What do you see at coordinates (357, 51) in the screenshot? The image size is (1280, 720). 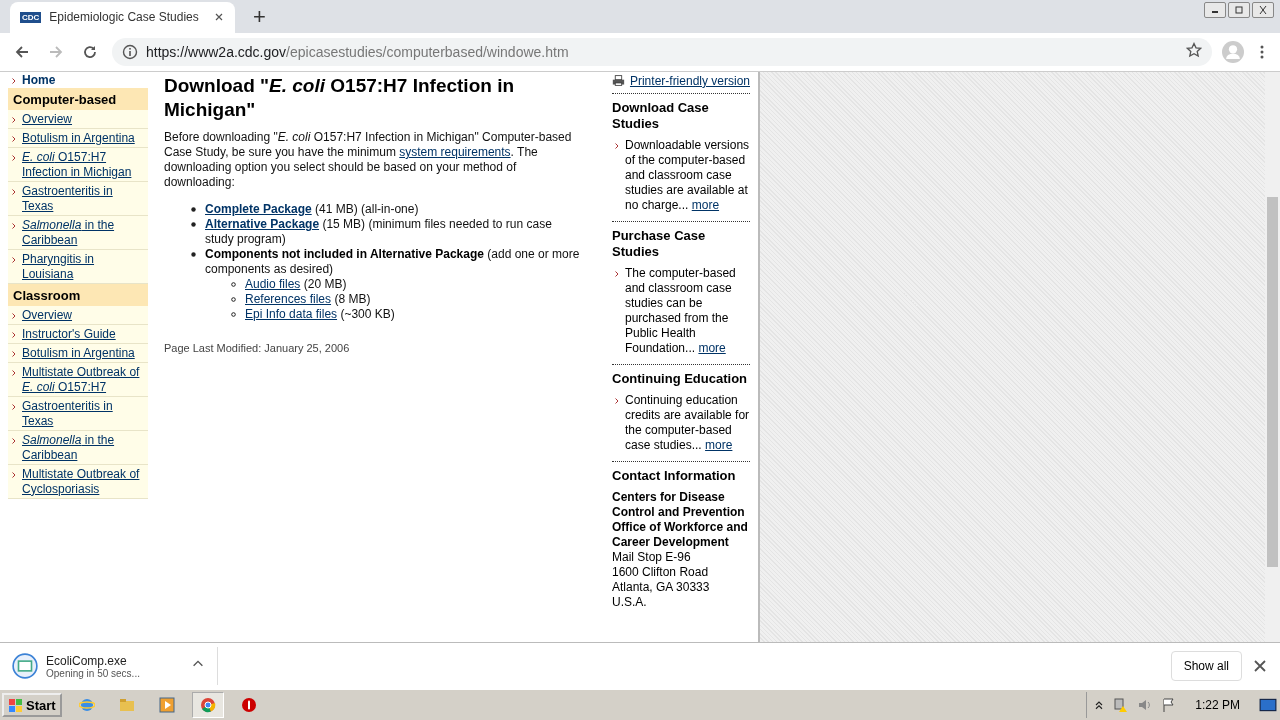 I see `url-text: https://www2a.cdc.gov/epicasestudies/computerbased/windowe.htm` at bounding box center [357, 51].